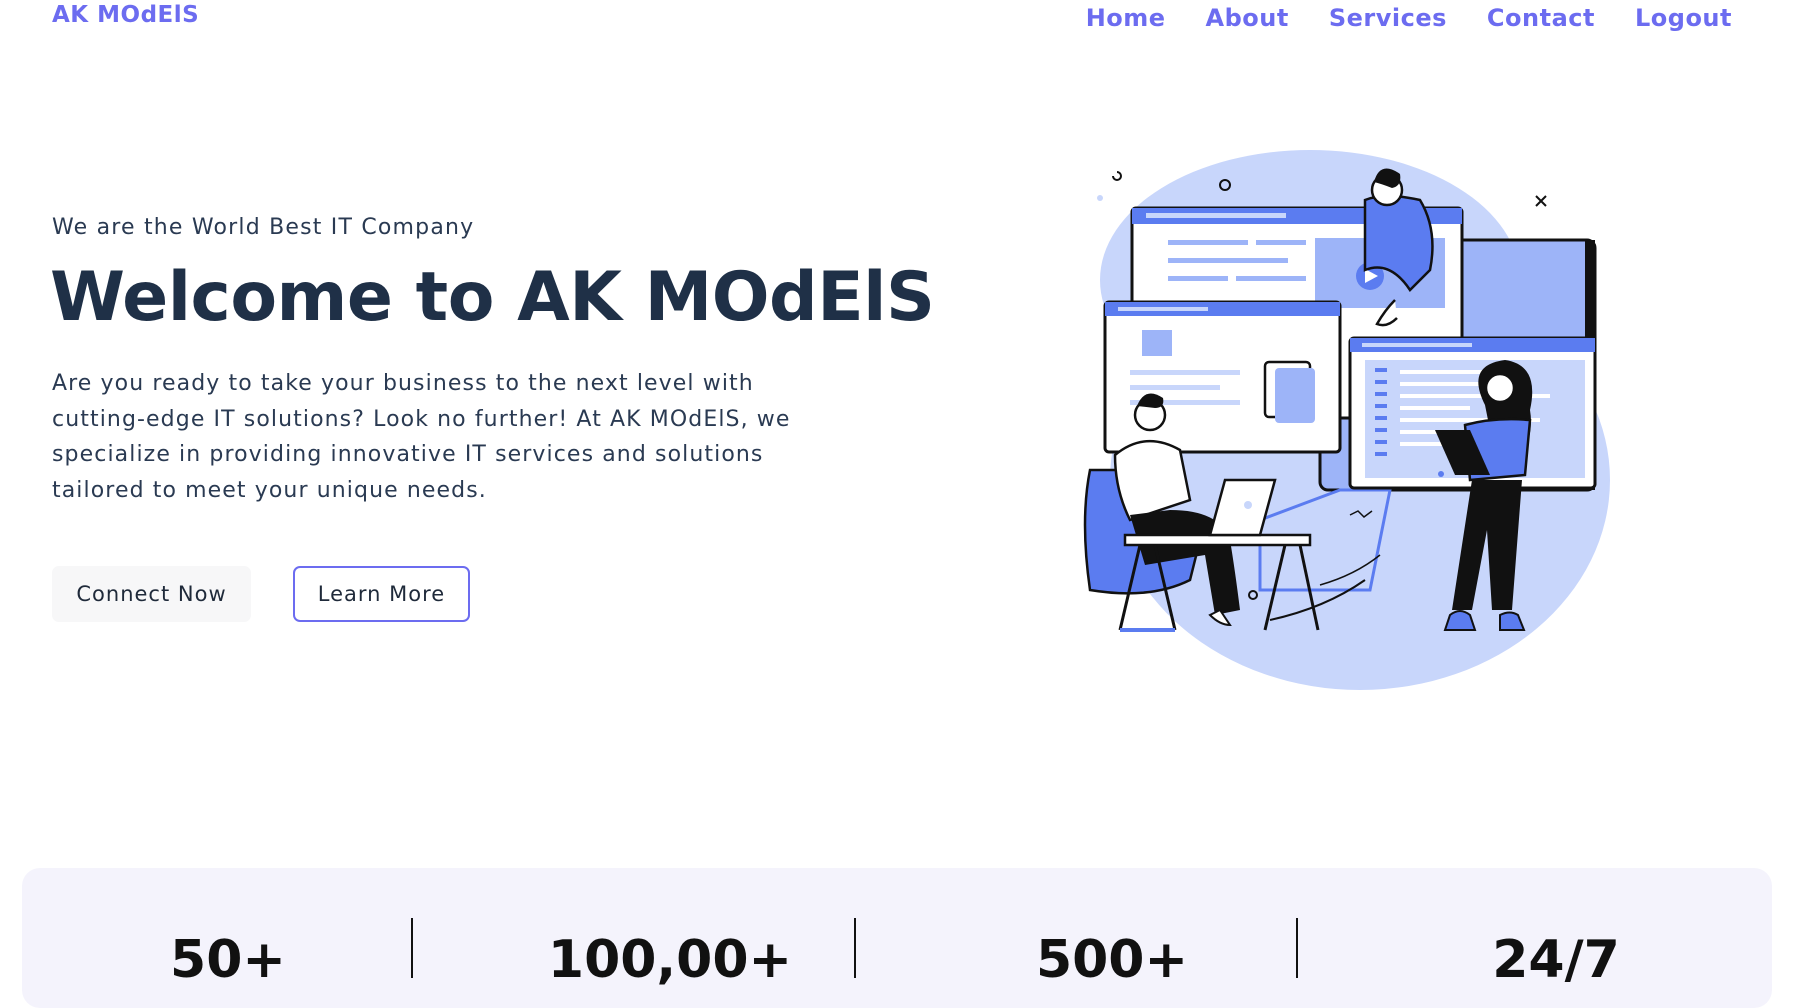  I want to click on nav-services: Services, so click(1388, 18).